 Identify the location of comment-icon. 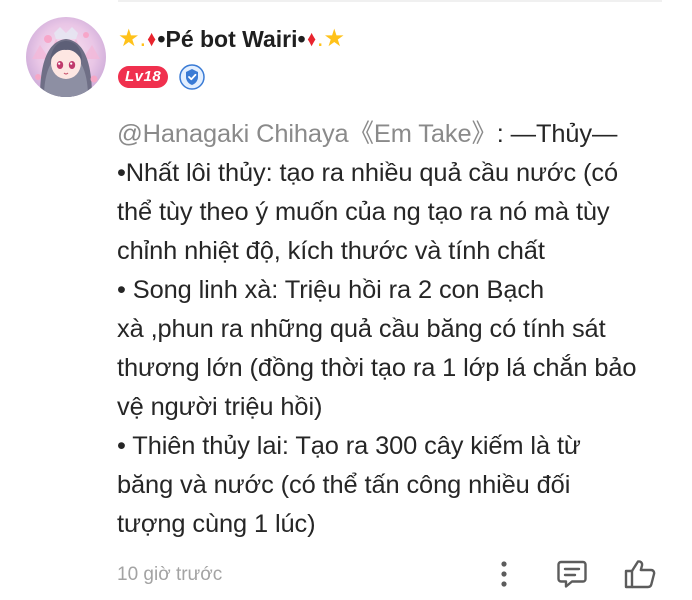
(572, 574).